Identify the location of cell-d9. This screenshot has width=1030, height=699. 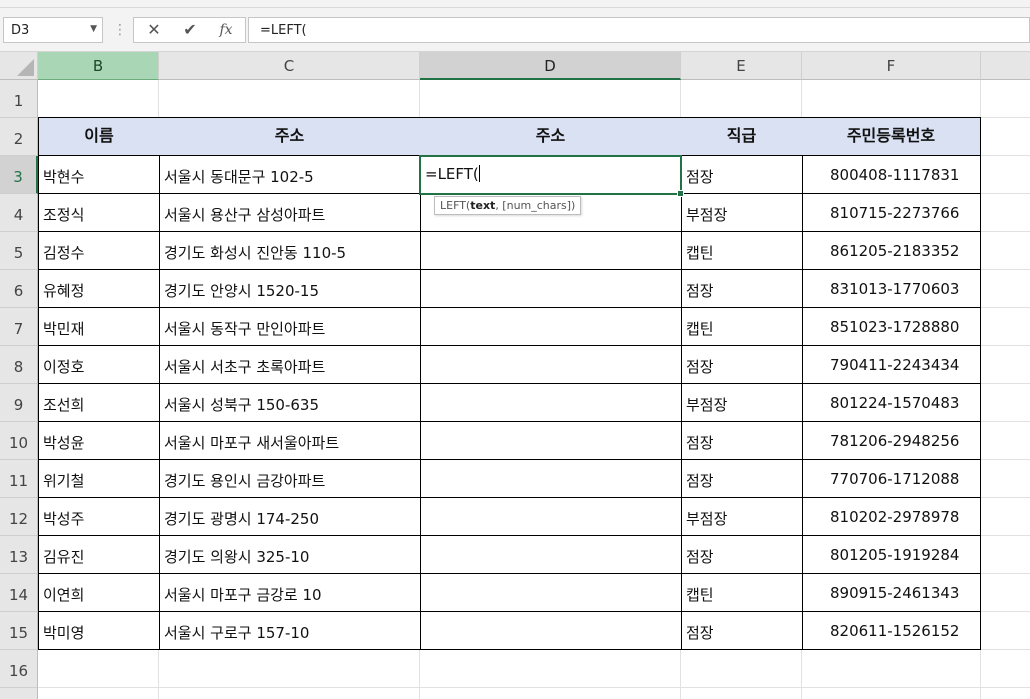
(551, 403).